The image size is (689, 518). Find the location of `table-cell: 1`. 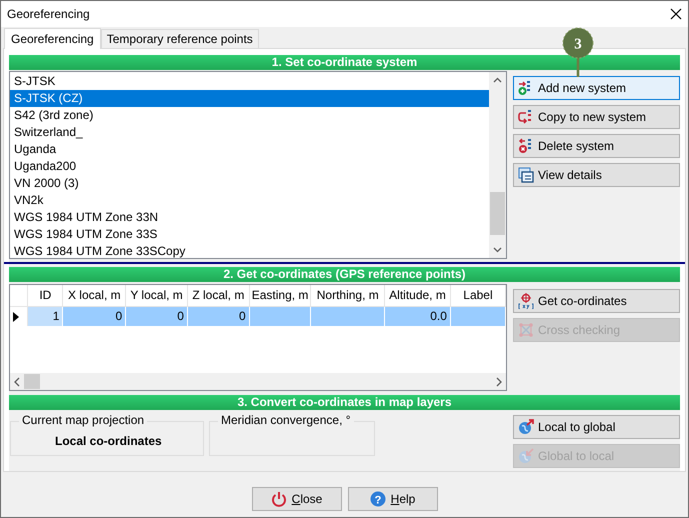

table-cell: 1 is located at coordinates (56, 316).